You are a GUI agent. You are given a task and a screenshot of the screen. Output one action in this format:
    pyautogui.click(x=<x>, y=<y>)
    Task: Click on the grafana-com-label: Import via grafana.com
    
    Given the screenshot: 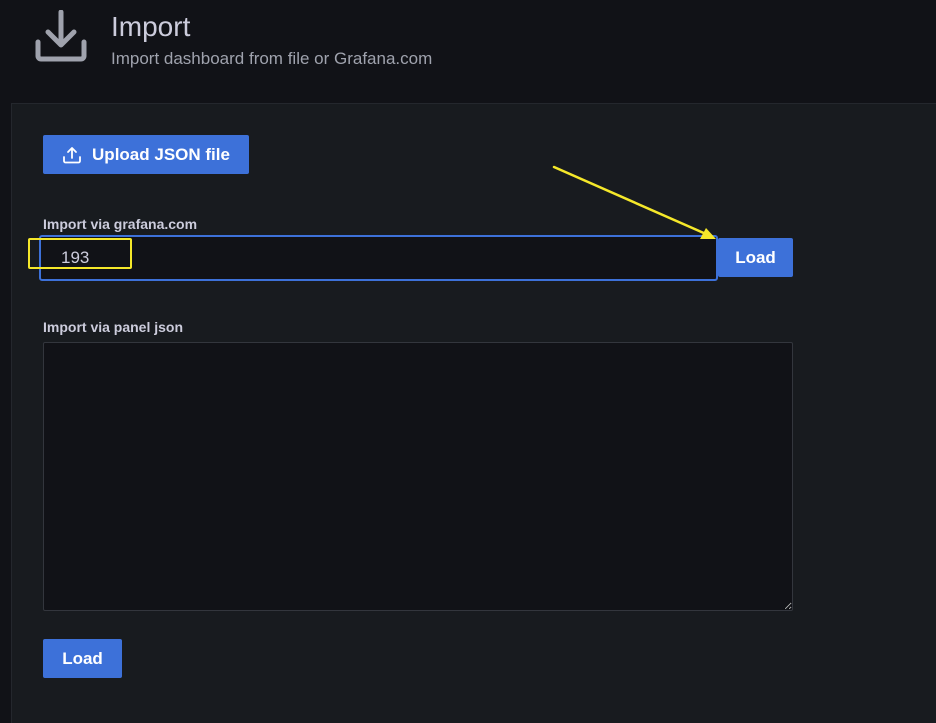 What is the action you would take?
    pyautogui.click(x=120, y=224)
    